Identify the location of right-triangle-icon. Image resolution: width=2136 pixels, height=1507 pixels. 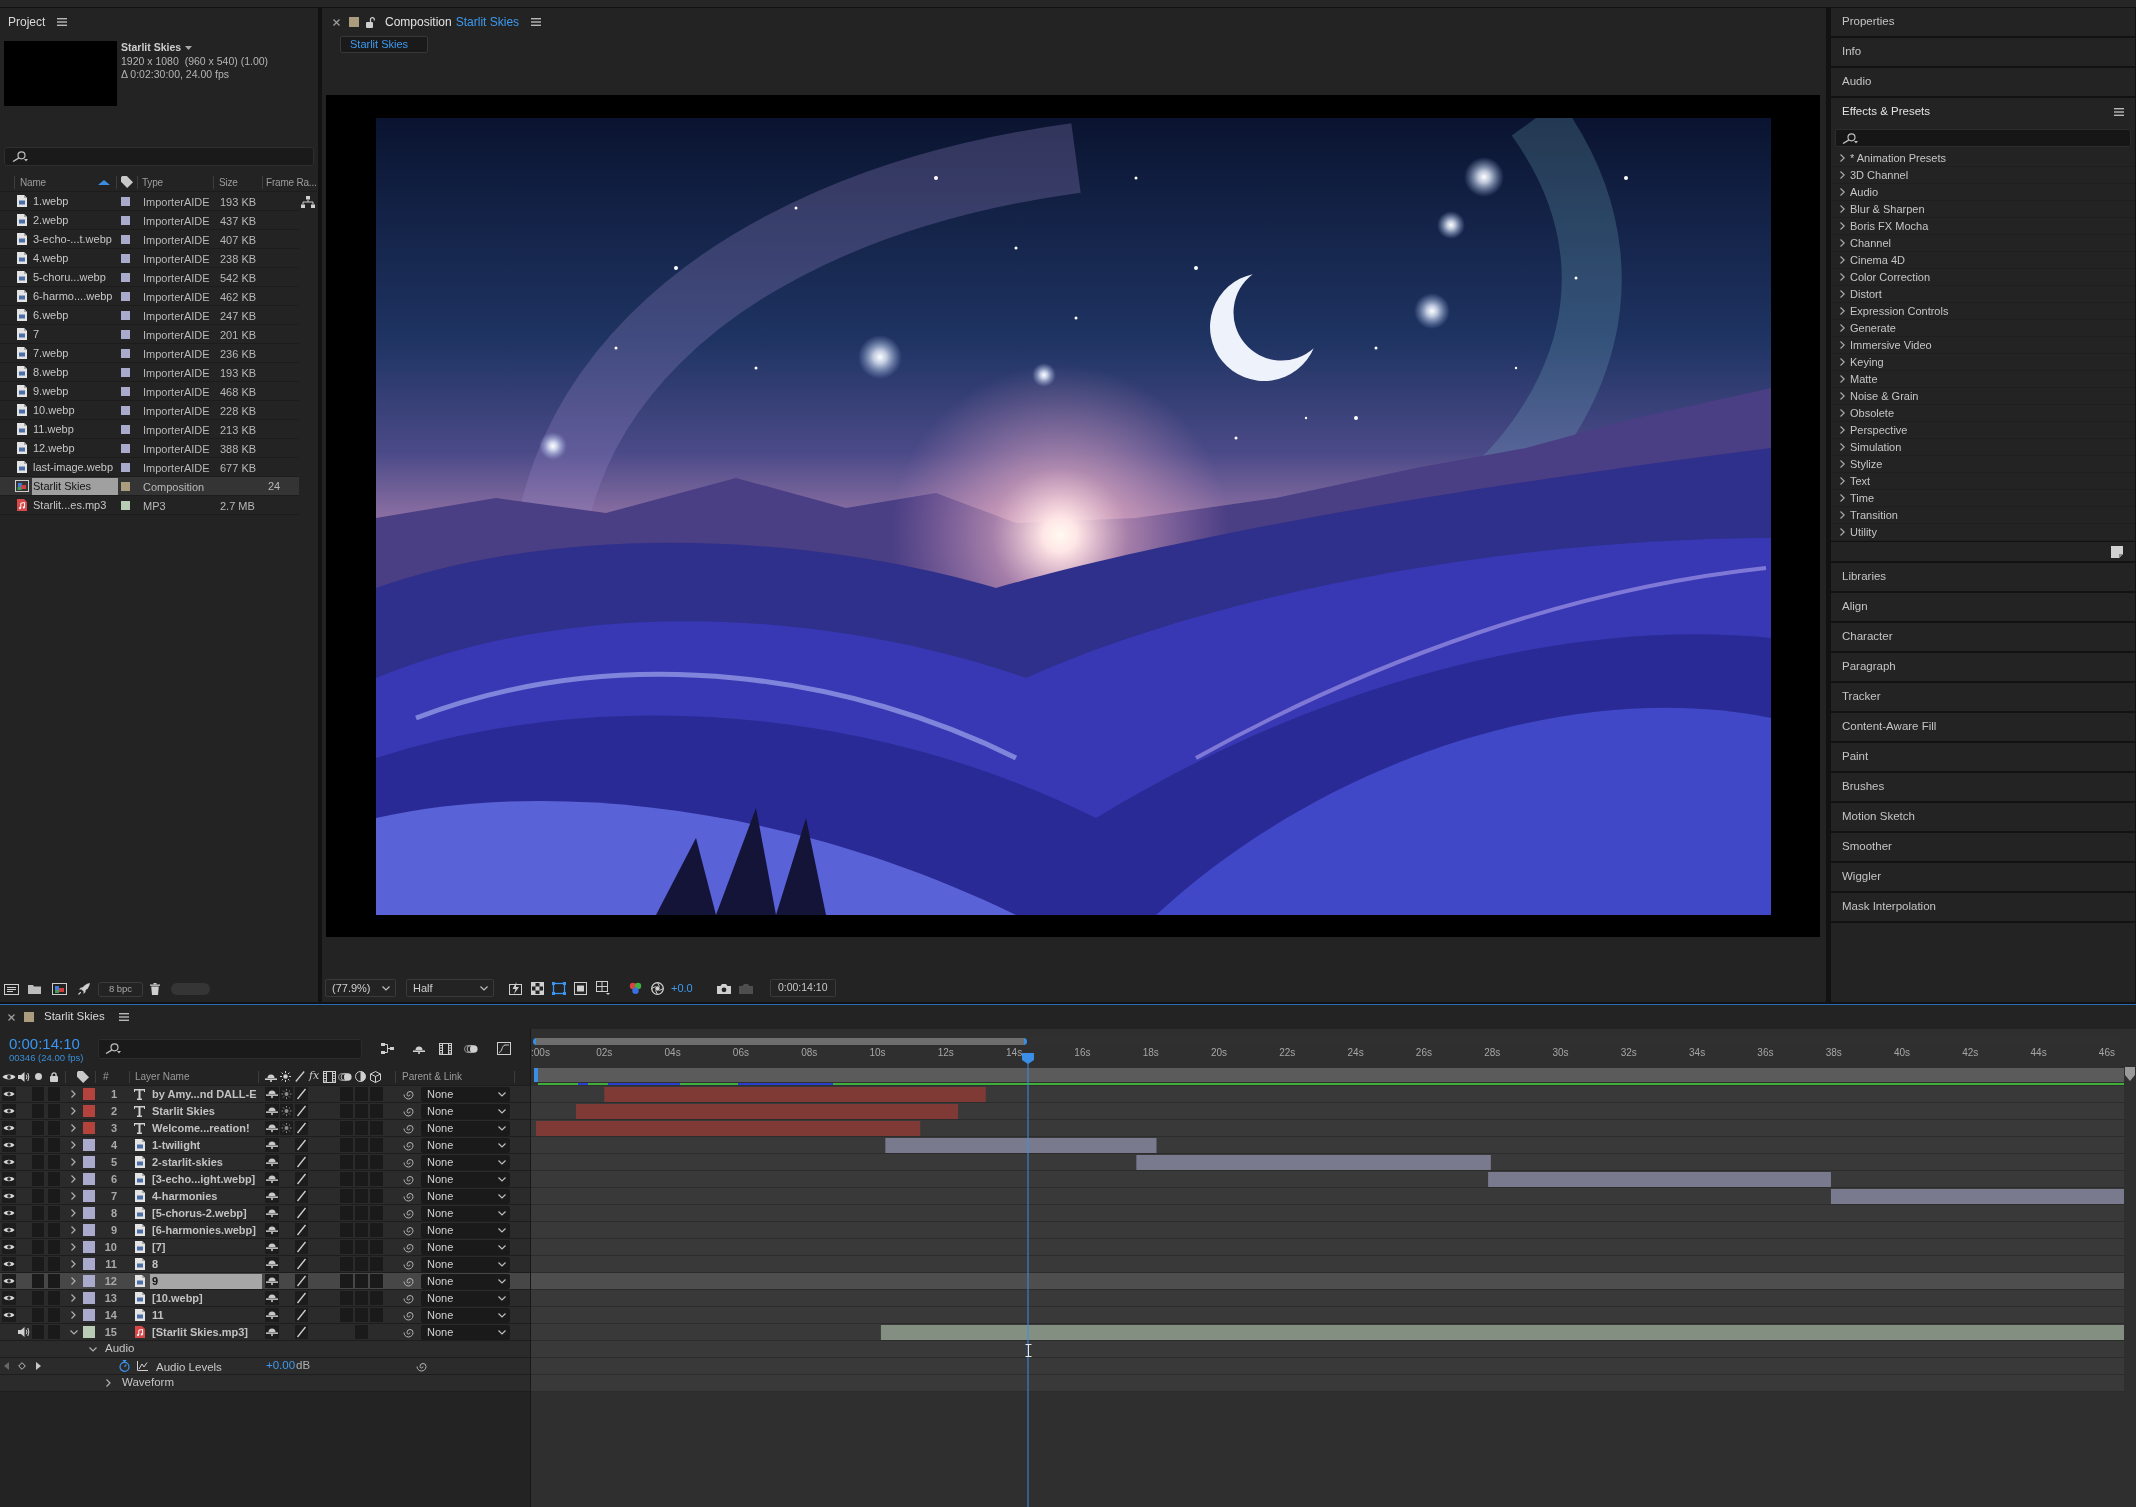
(38, 1366).